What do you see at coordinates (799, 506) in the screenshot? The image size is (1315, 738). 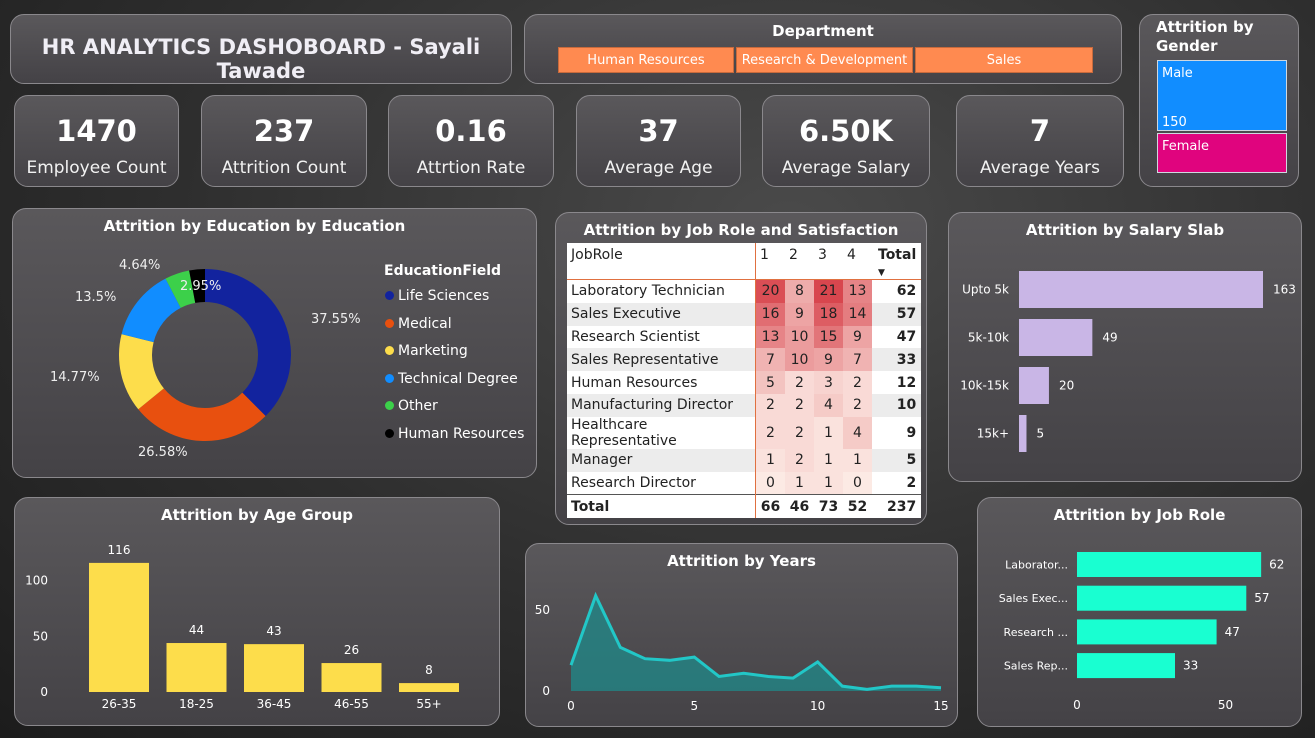 I see `matrix-column-total: 46` at bounding box center [799, 506].